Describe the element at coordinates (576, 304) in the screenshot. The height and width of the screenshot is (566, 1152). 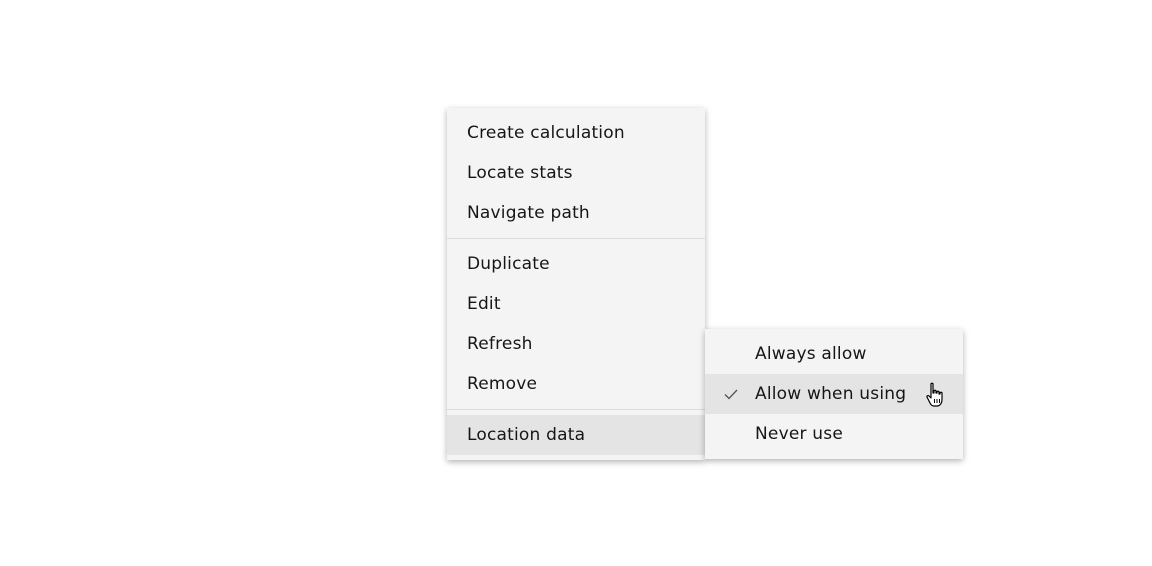
I see `menu-item-edit: Edit` at that location.